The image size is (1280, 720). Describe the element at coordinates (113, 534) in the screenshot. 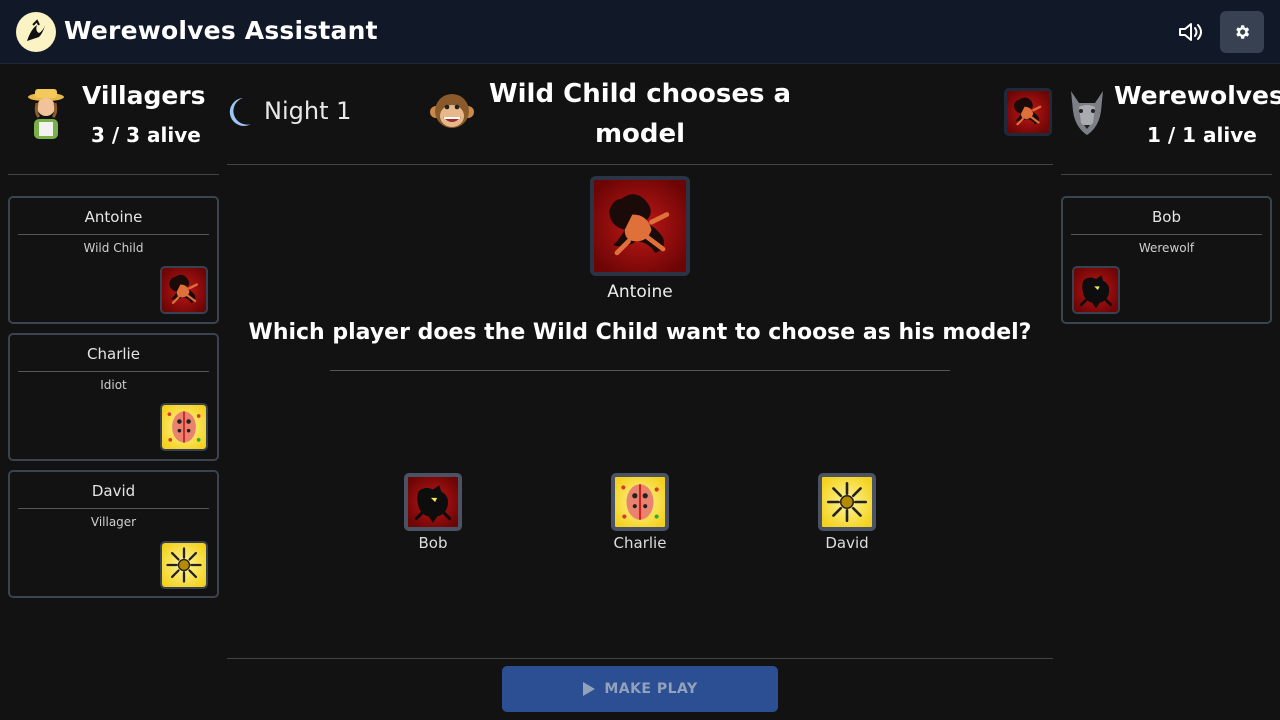

I see `player-card-david: David Villager` at that location.